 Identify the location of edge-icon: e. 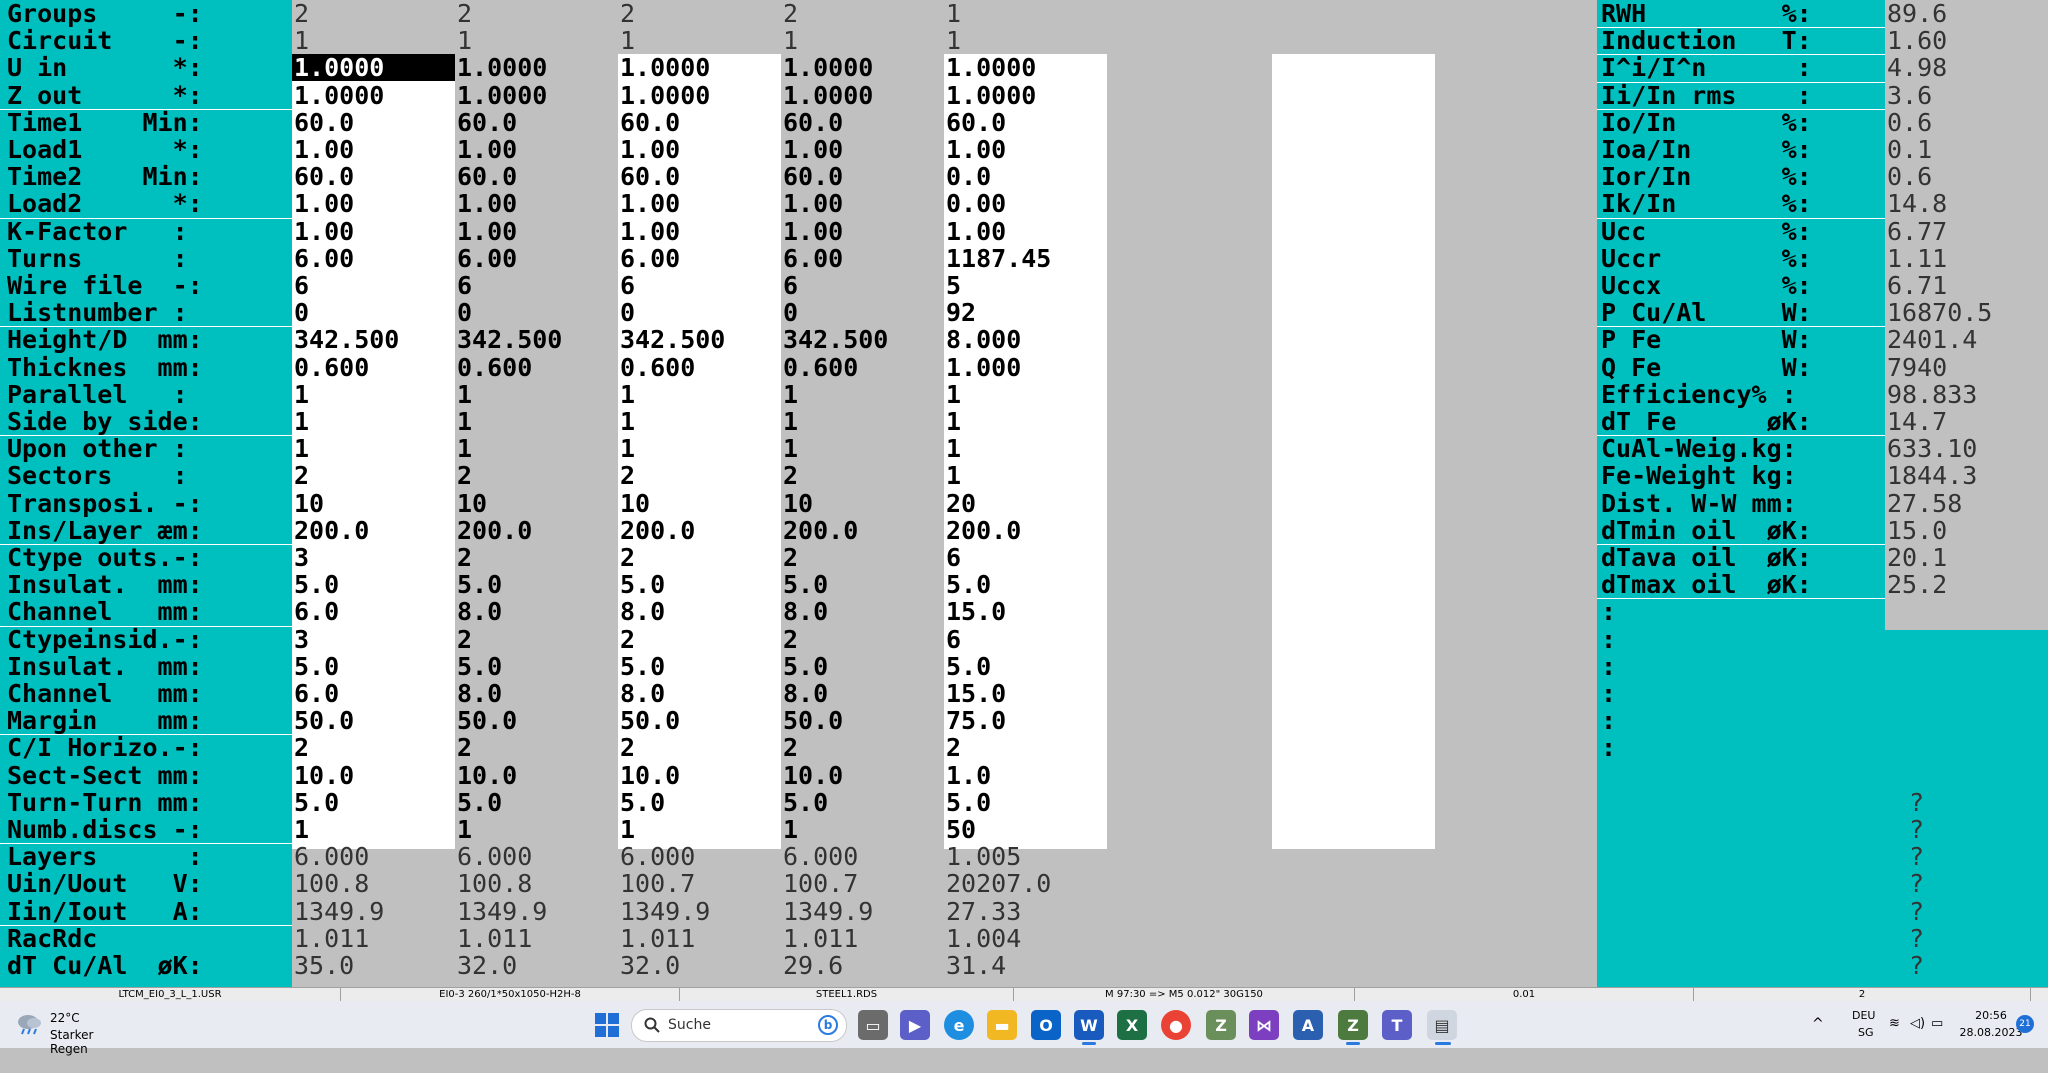
(959, 1025).